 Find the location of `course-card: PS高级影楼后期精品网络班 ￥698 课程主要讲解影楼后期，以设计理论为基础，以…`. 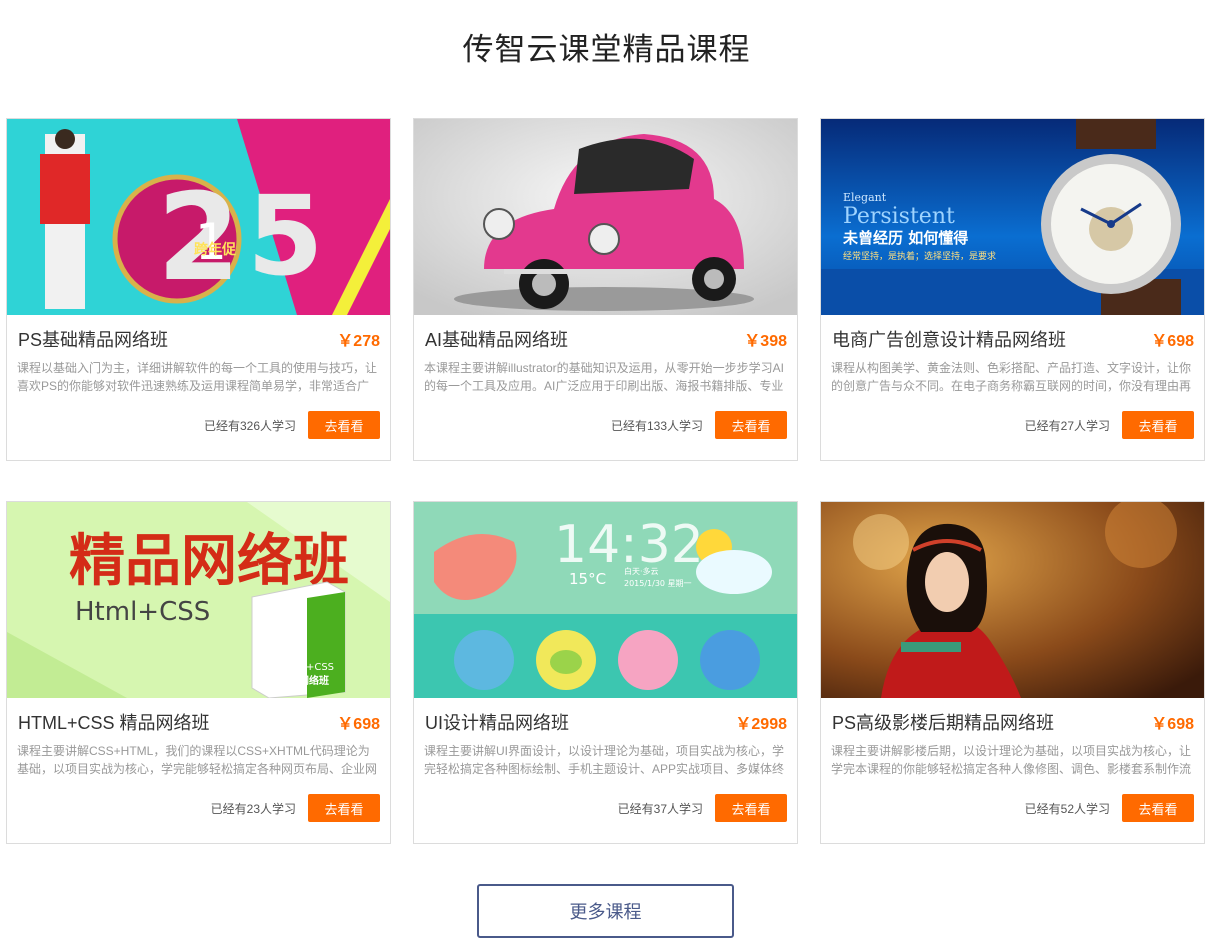

course-card: PS高级影楼后期精品网络班 ￥698 课程主要讲解影楼后期，以设计理论为基础，以… is located at coordinates (1012, 672).